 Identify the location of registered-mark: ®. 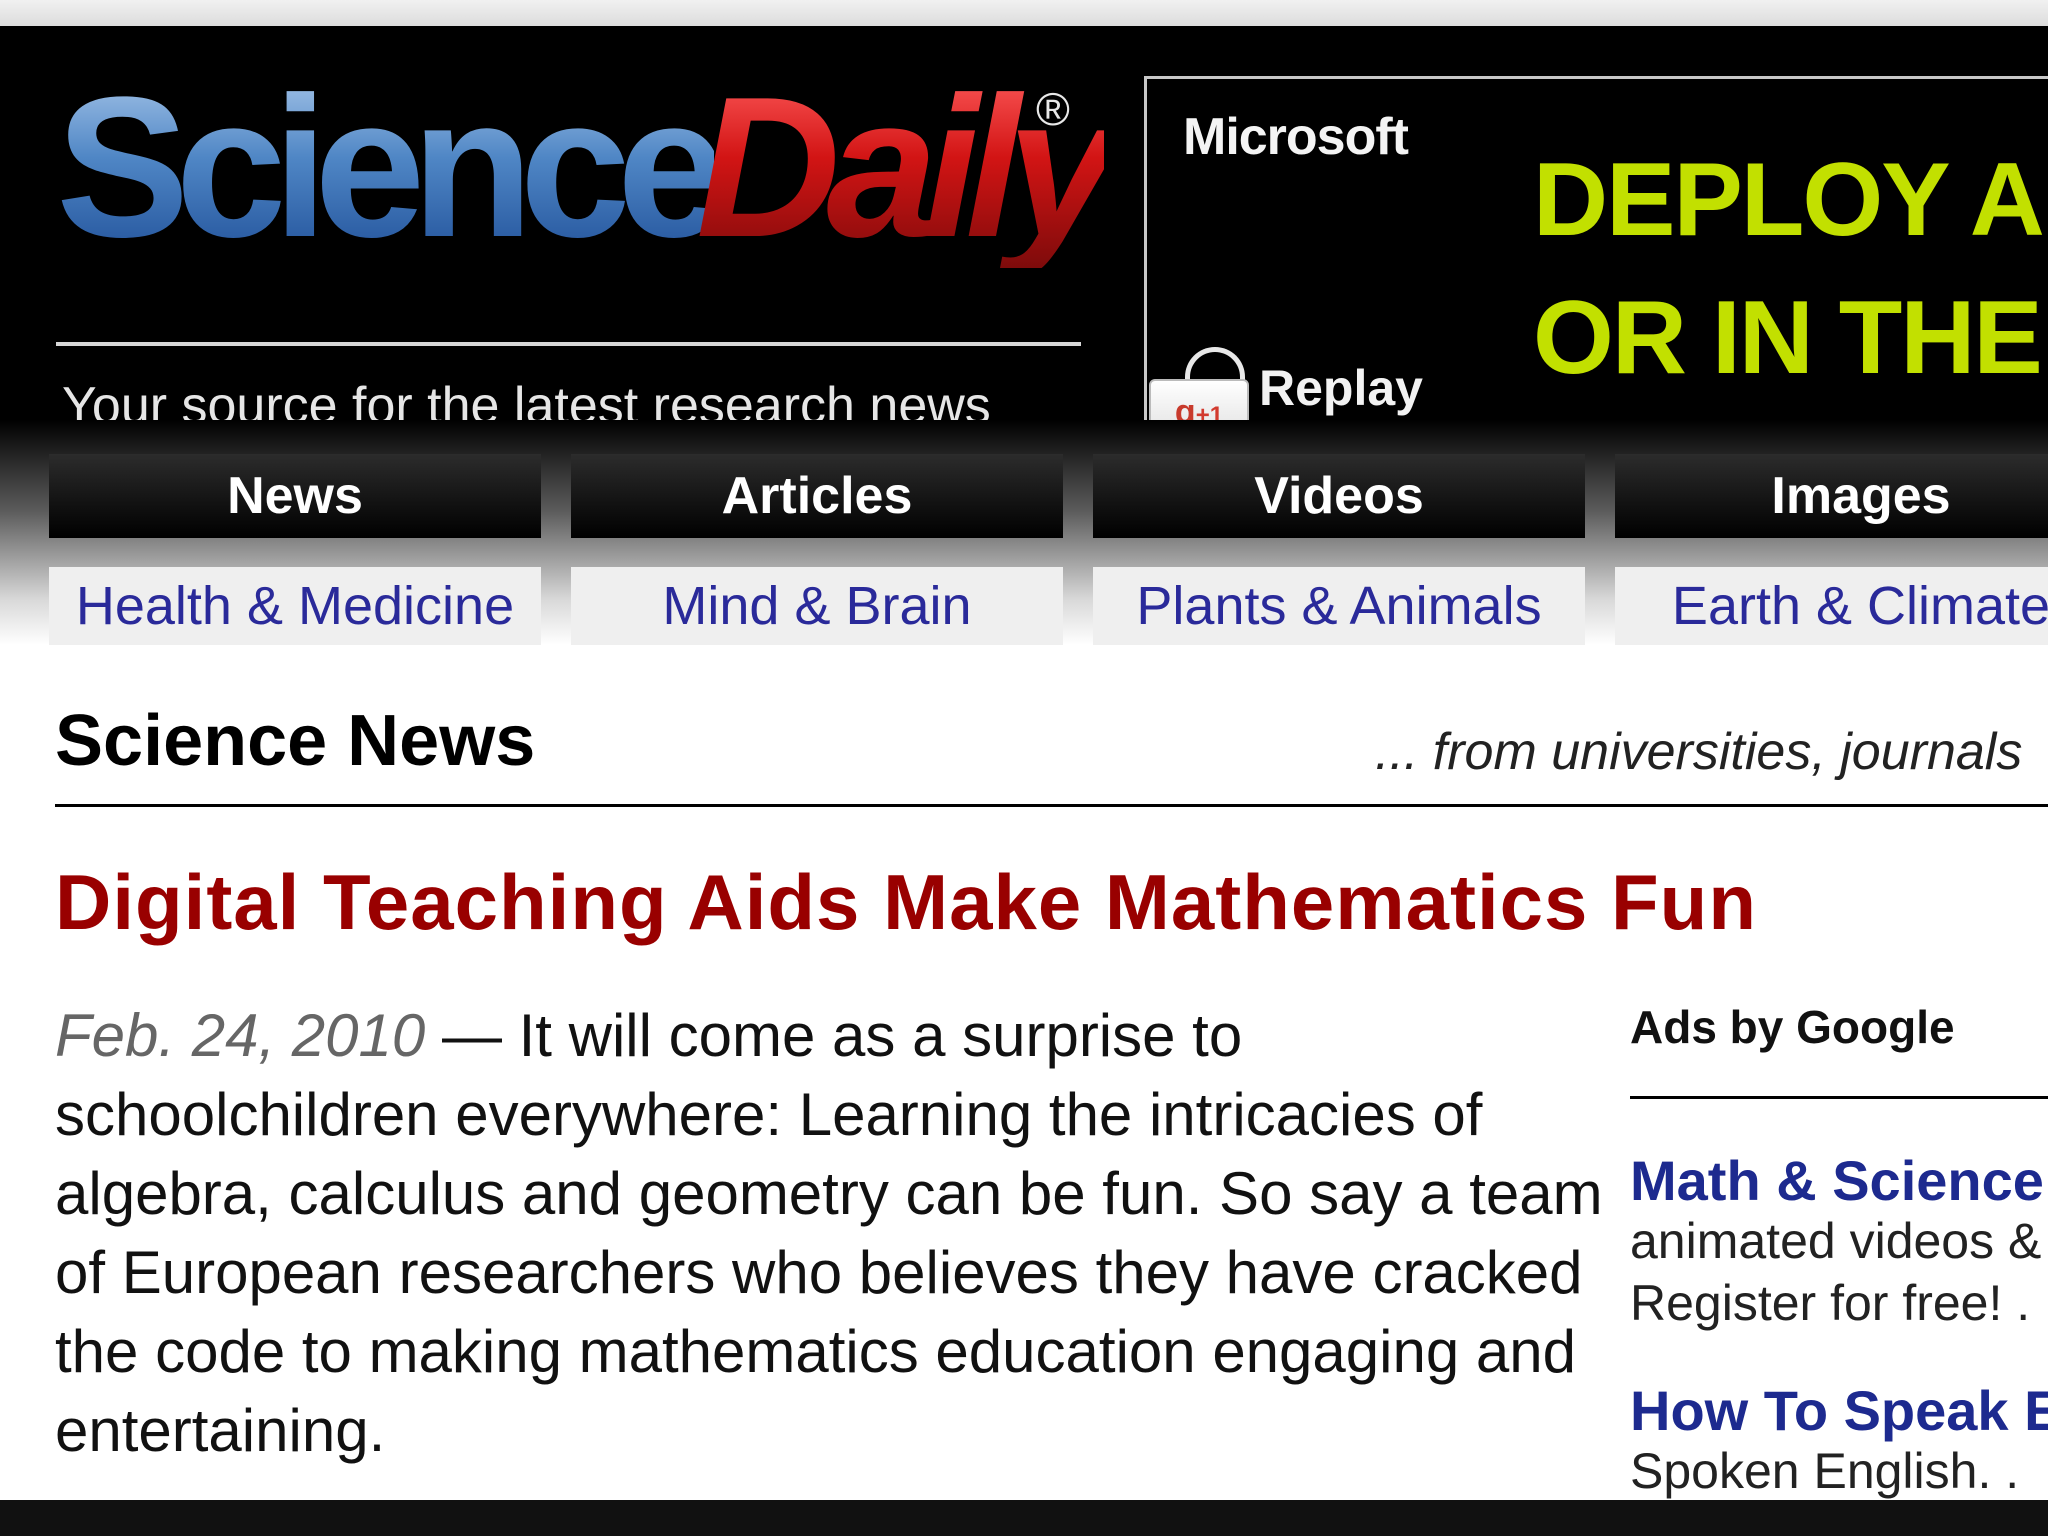
(1053, 109).